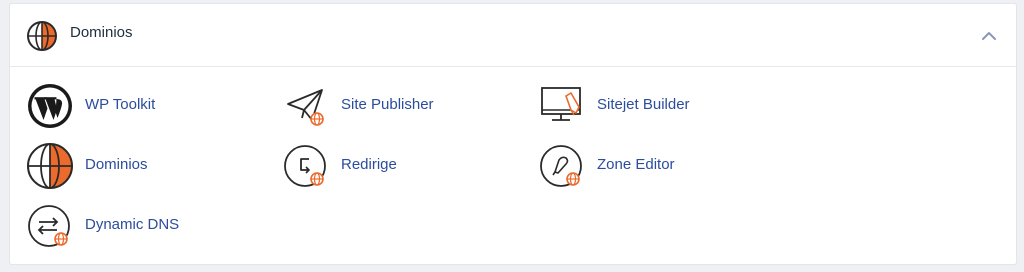 This screenshot has height=272, width=1024. Describe the element at coordinates (132, 224) in the screenshot. I see `item-label: Dynamic DNS` at that location.